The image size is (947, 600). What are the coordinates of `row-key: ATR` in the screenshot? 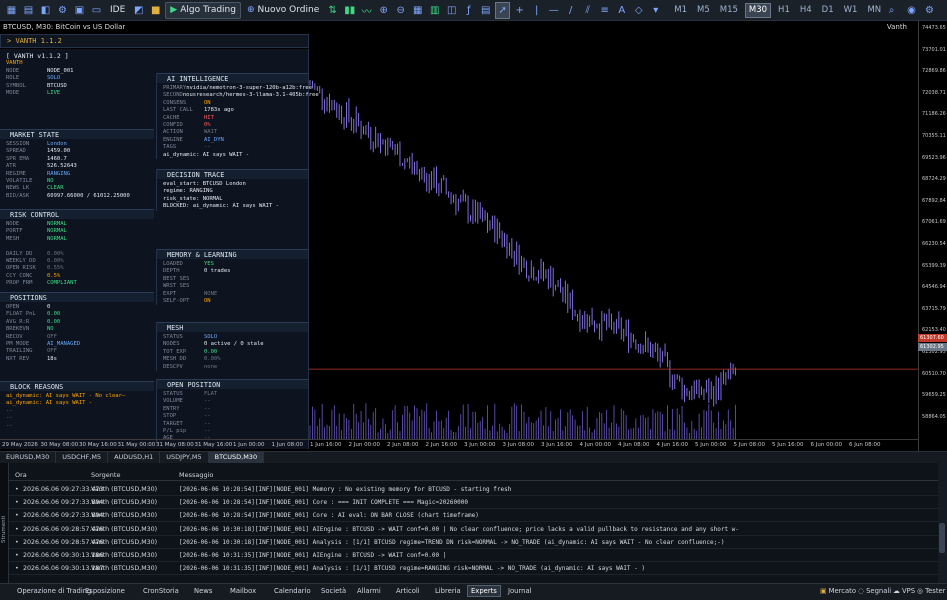 It's located at (11, 166).